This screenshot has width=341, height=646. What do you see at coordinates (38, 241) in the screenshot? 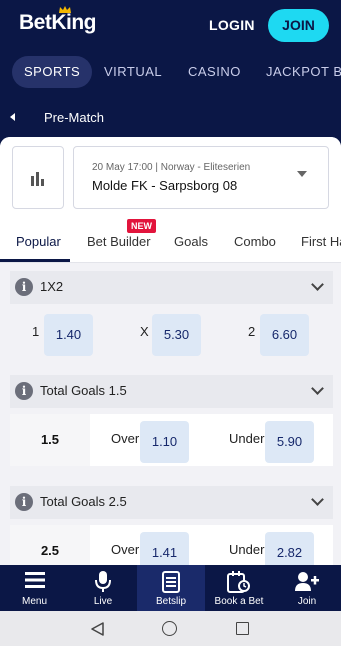
I see `tab-popular: Popular` at bounding box center [38, 241].